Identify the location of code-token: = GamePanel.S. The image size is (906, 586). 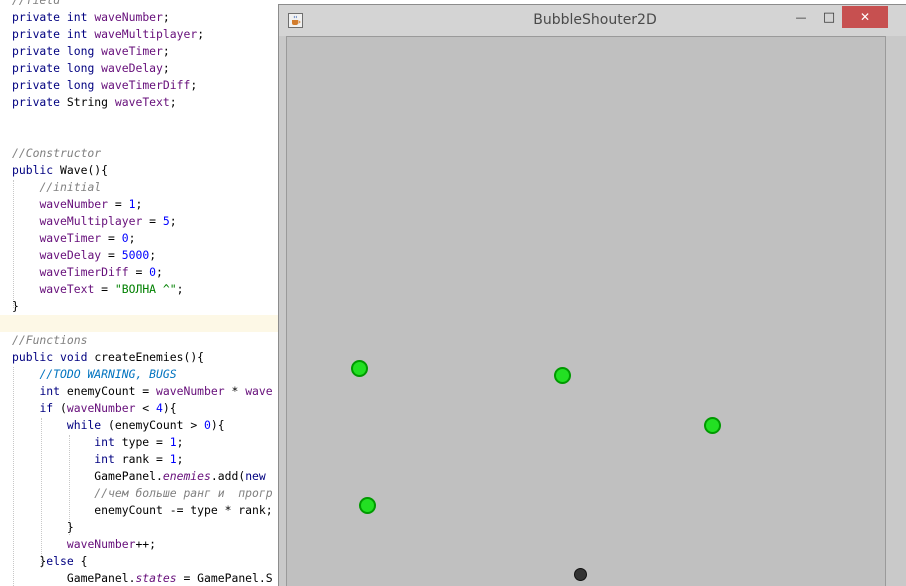
(224, 578).